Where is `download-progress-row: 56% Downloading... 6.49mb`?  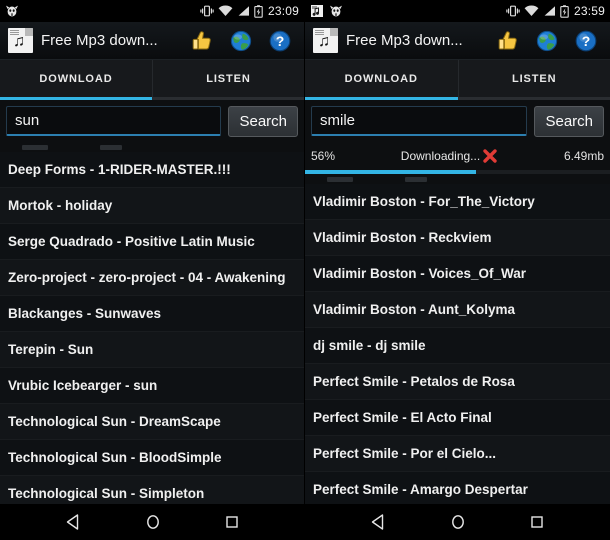
download-progress-row: 56% Downloading... 6.49mb is located at coordinates (457, 156).